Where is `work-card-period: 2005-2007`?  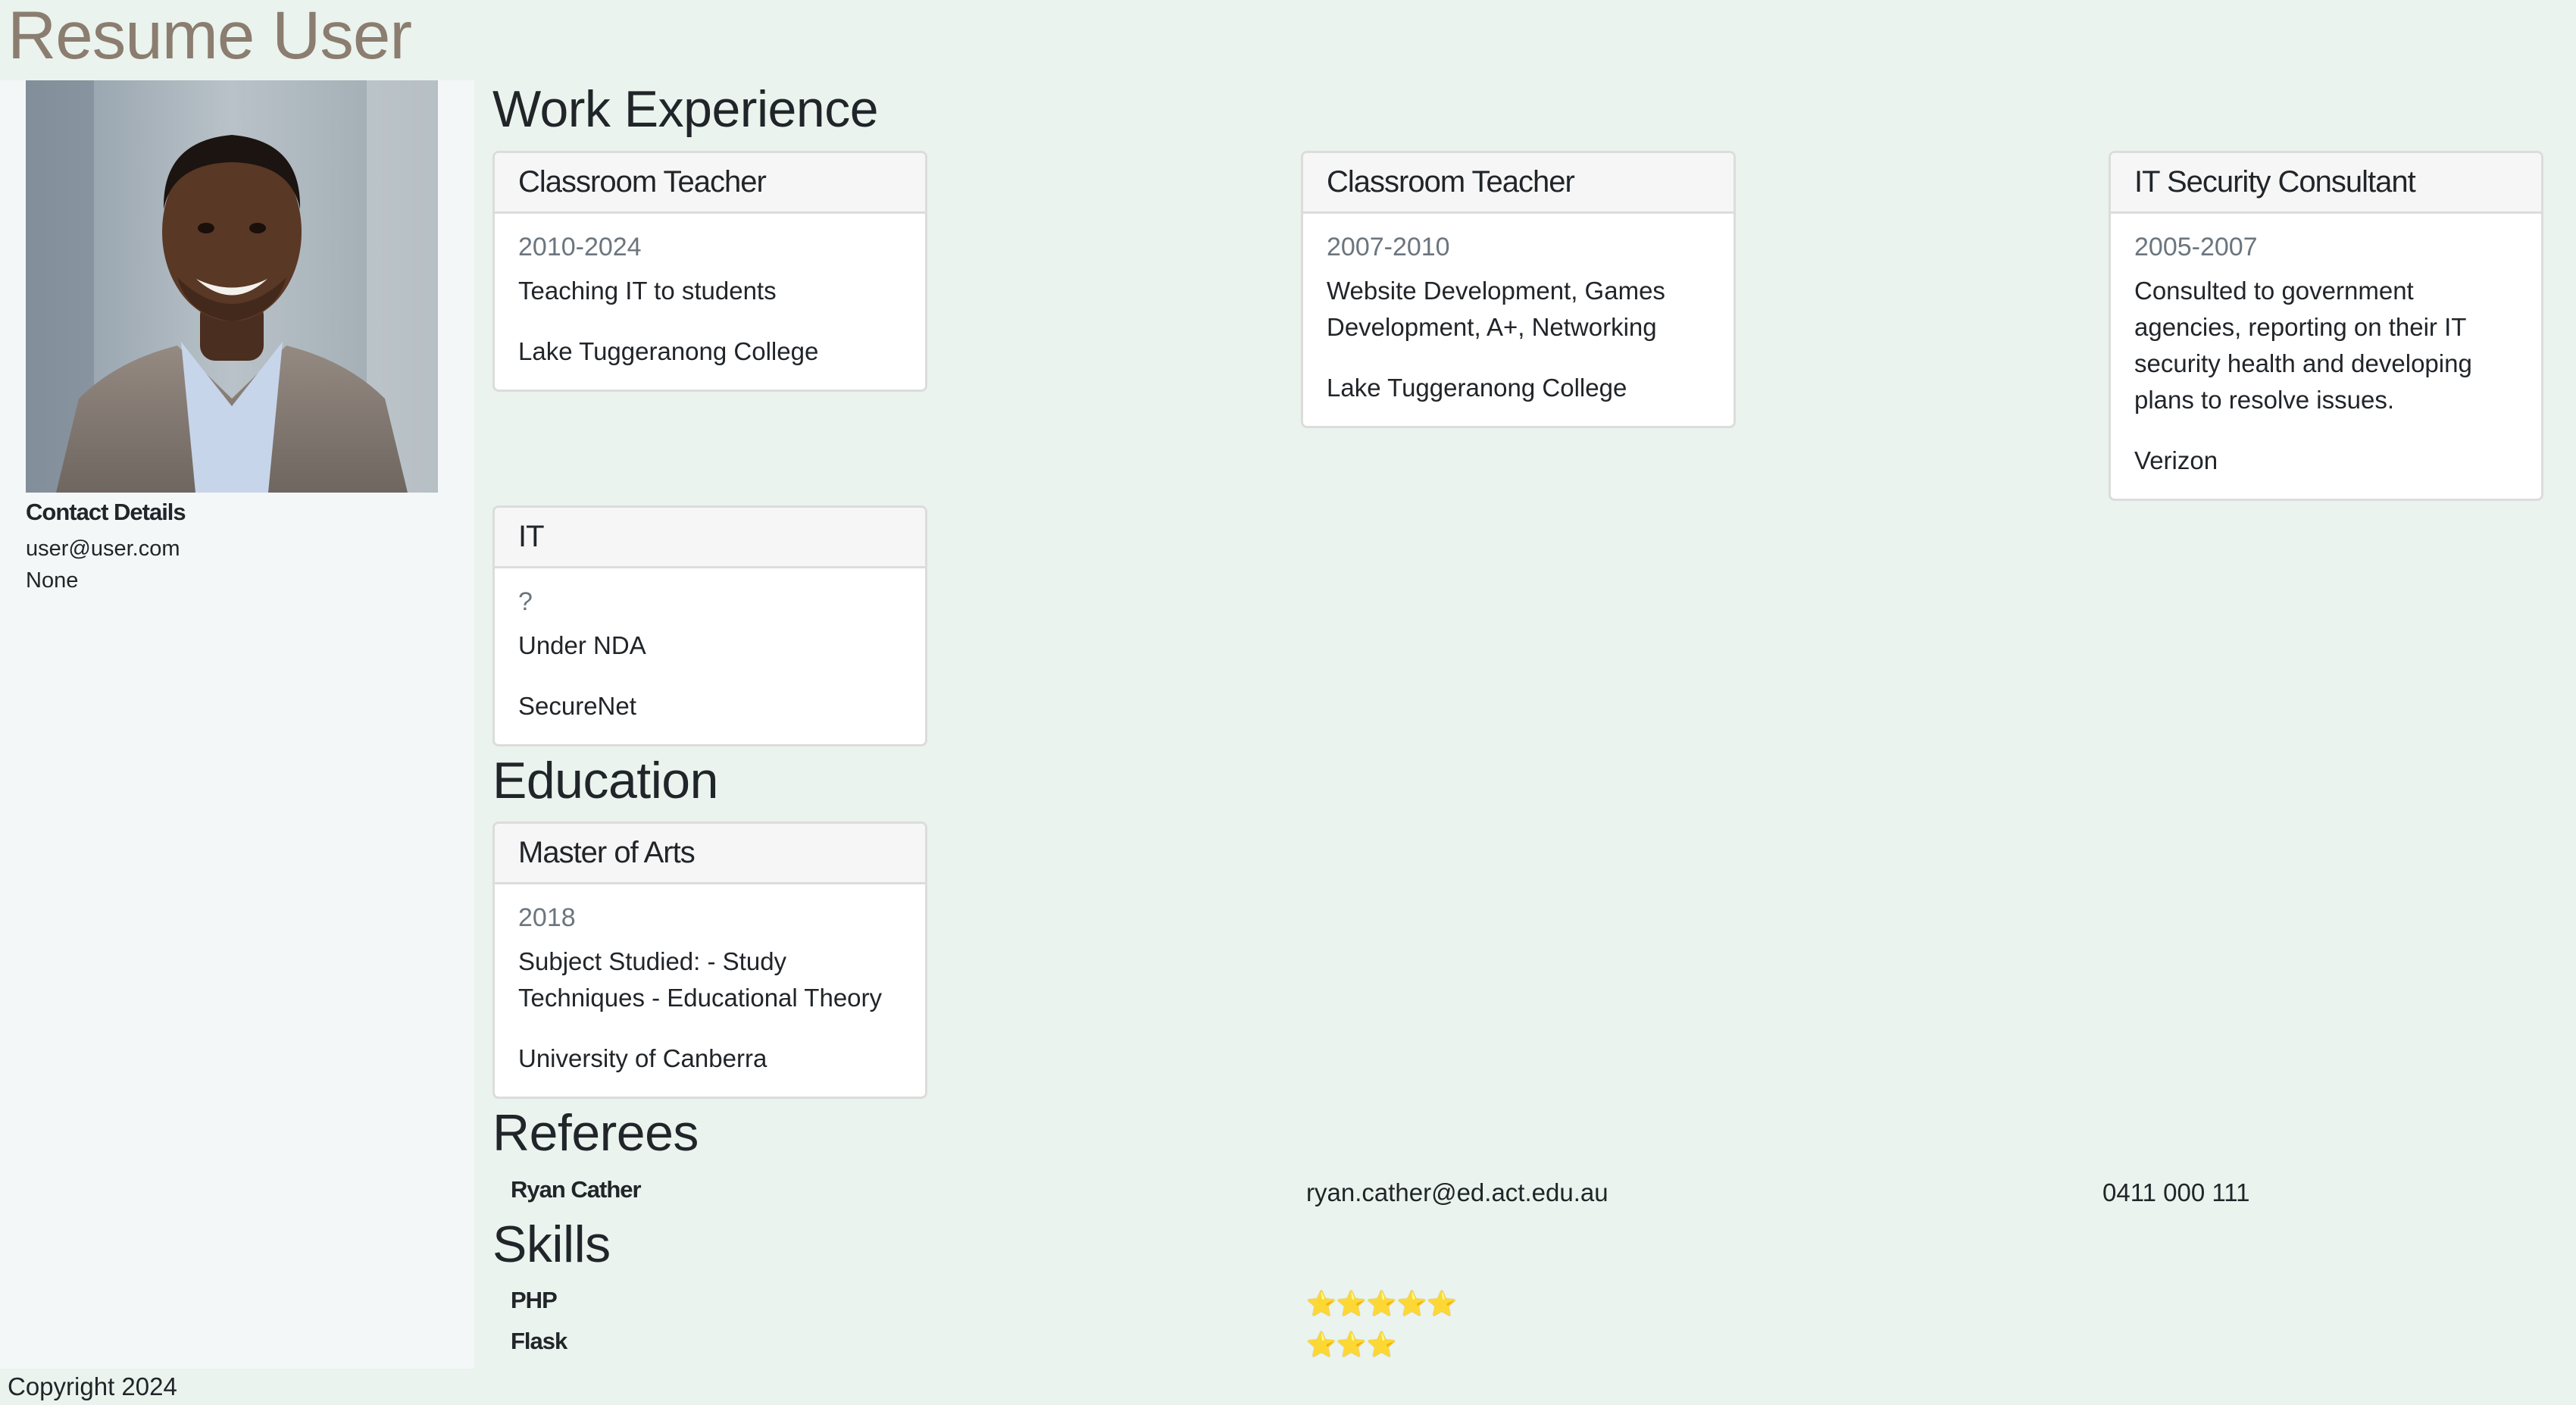
work-card-period: 2005-2007 is located at coordinates (2196, 247).